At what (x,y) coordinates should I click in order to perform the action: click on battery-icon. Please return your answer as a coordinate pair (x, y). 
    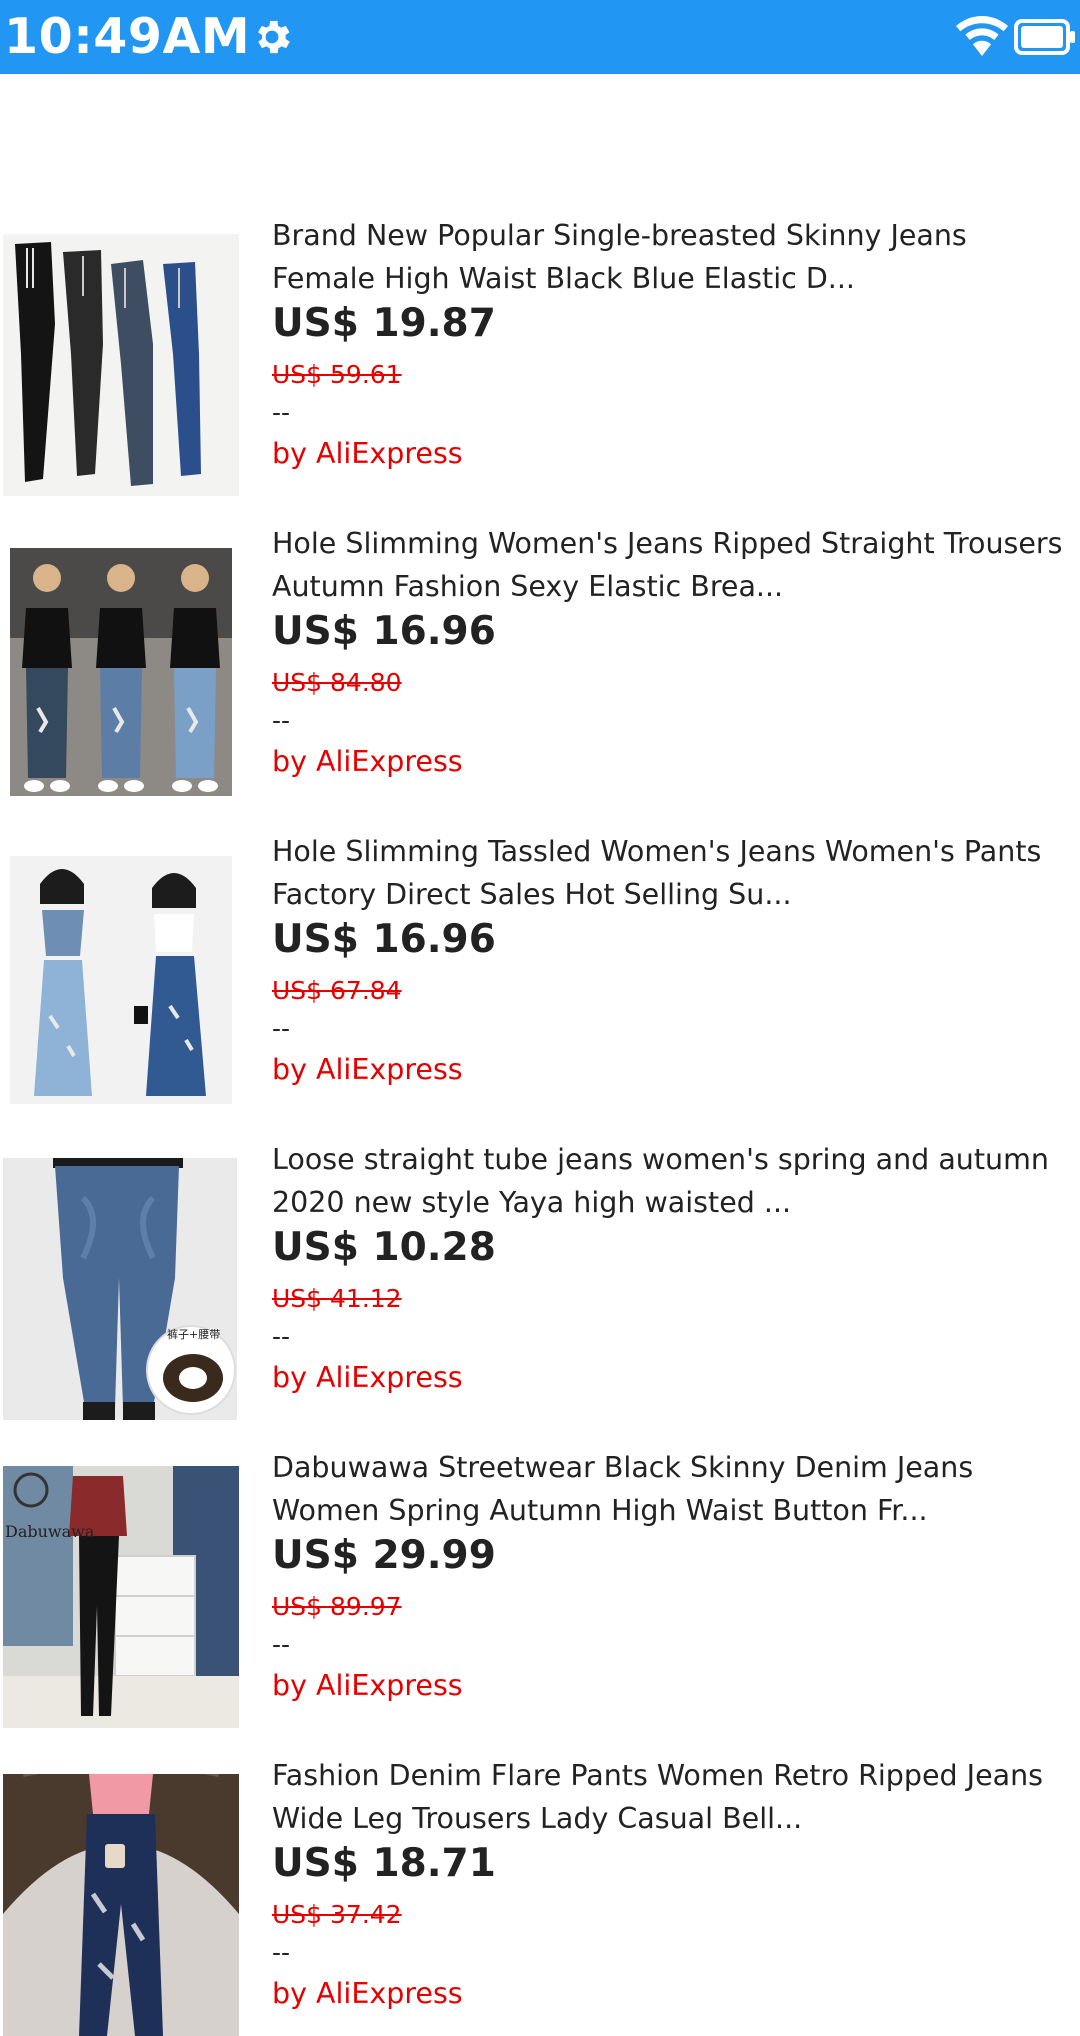
    Looking at the image, I should click on (1044, 37).